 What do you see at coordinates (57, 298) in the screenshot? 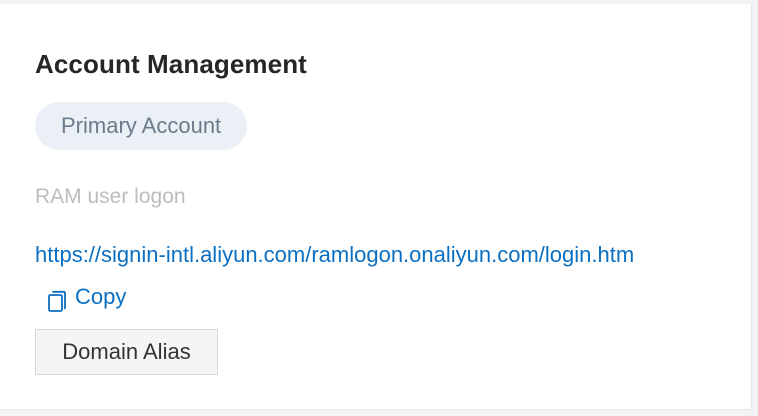
I see `copy-icon` at bounding box center [57, 298].